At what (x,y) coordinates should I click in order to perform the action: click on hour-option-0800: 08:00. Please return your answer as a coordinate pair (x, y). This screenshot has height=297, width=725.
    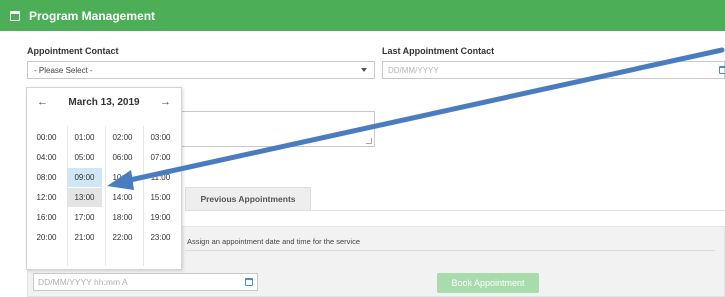
    Looking at the image, I should click on (46, 177).